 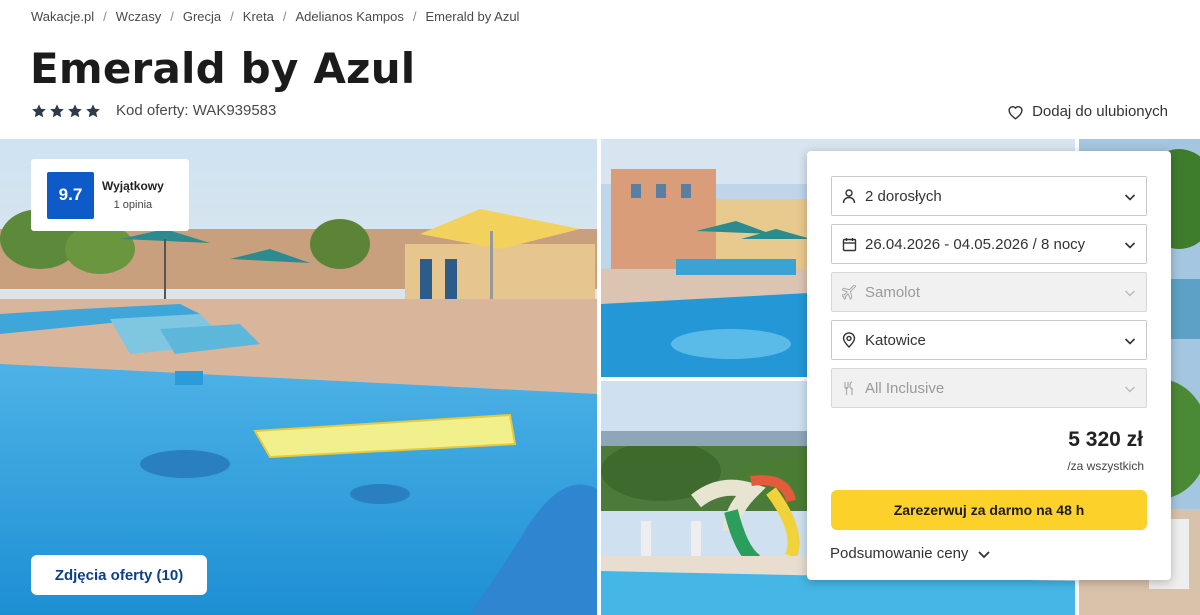 I want to click on offer-code: Kod oferty: WAK939583, so click(x=196, y=110).